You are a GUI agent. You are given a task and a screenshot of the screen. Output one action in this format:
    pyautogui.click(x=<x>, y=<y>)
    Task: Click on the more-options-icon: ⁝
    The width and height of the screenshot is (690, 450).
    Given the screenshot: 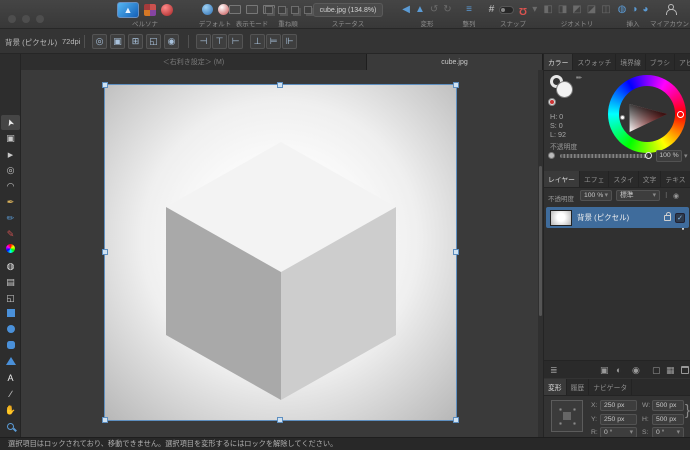 What is the action you would take?
    pyautogui.click(x=666, y=195)
    